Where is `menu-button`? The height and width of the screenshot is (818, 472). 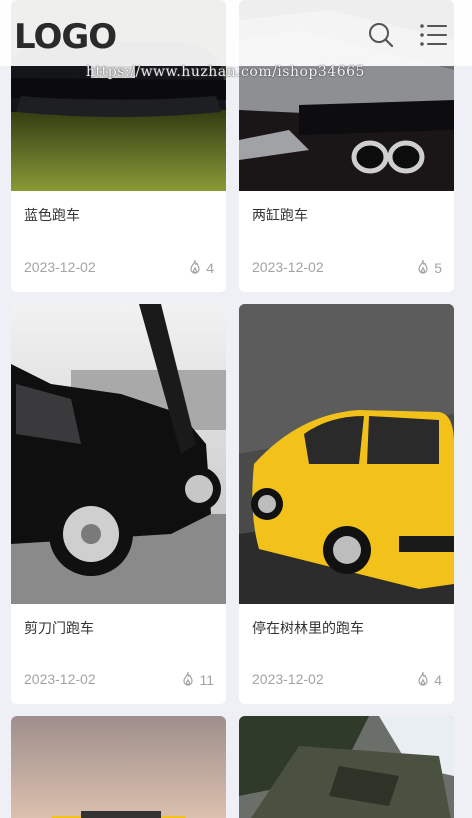 menu-button is located at coordinates (433, 35).